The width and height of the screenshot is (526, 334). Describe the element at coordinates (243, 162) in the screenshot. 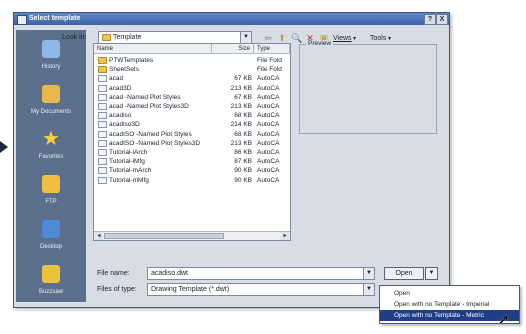

I see `file-size: 87 KB` at that location.